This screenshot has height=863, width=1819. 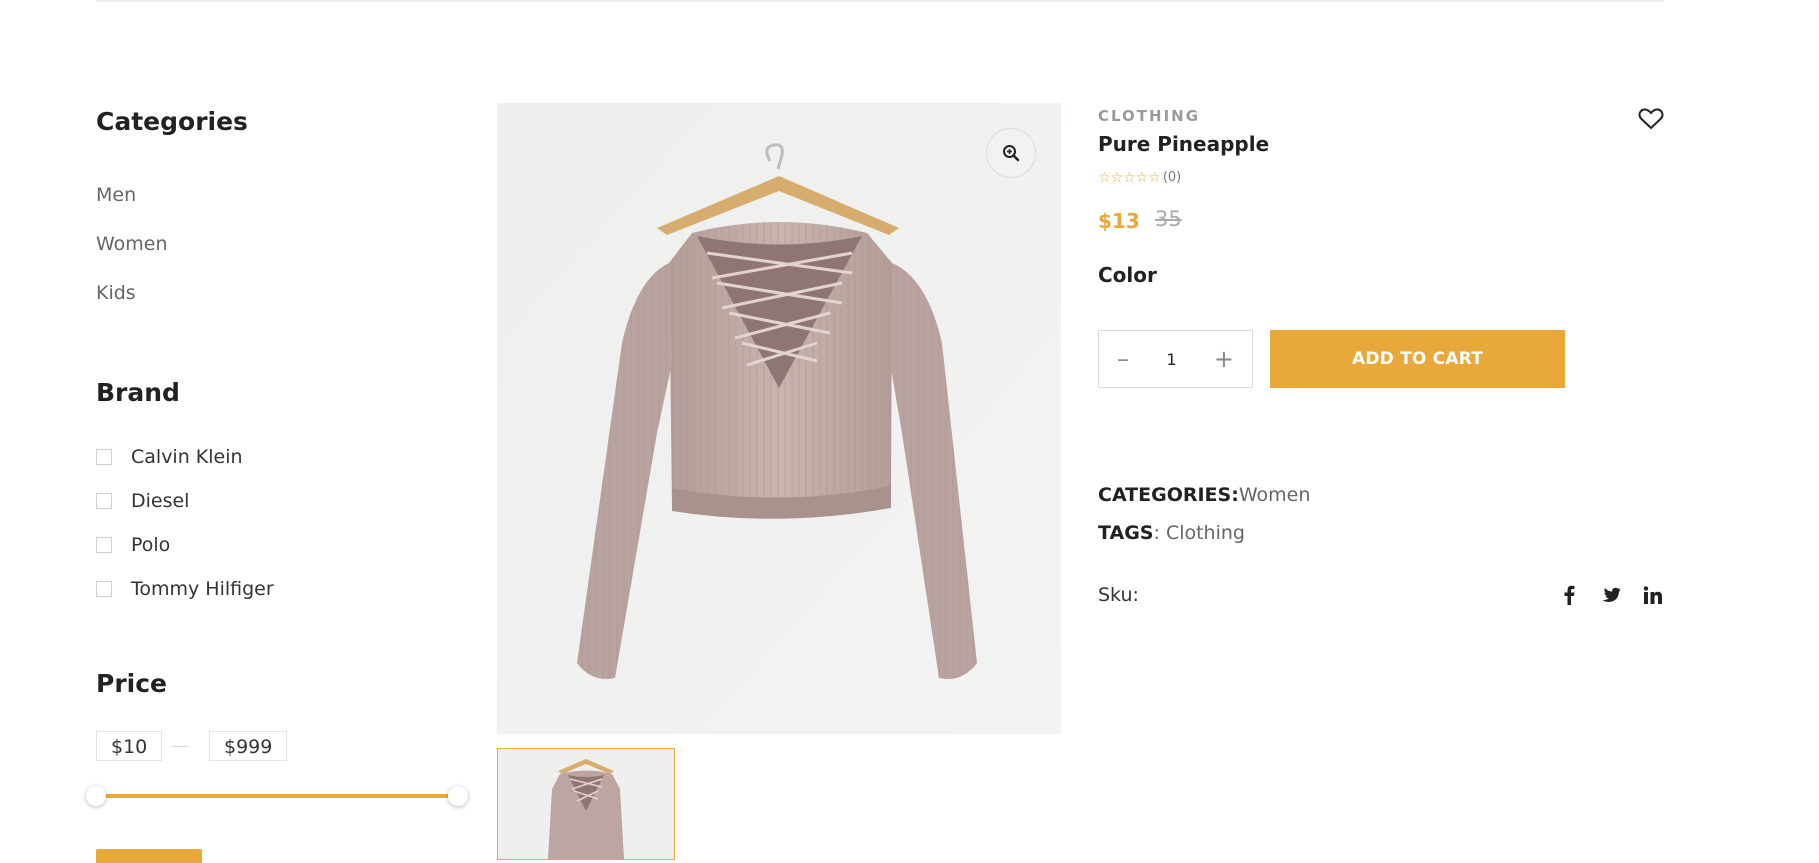 I want to click on product-thumbnail, so click(x=586, y=804).